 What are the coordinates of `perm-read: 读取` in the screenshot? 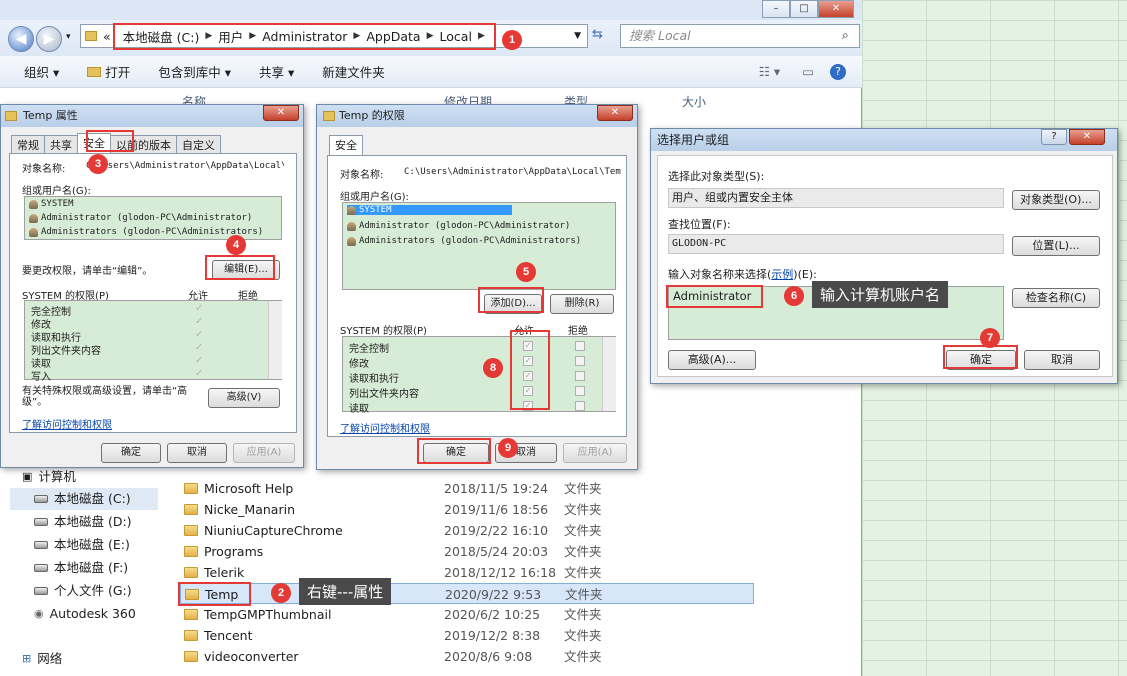 It's located at (359, 409).